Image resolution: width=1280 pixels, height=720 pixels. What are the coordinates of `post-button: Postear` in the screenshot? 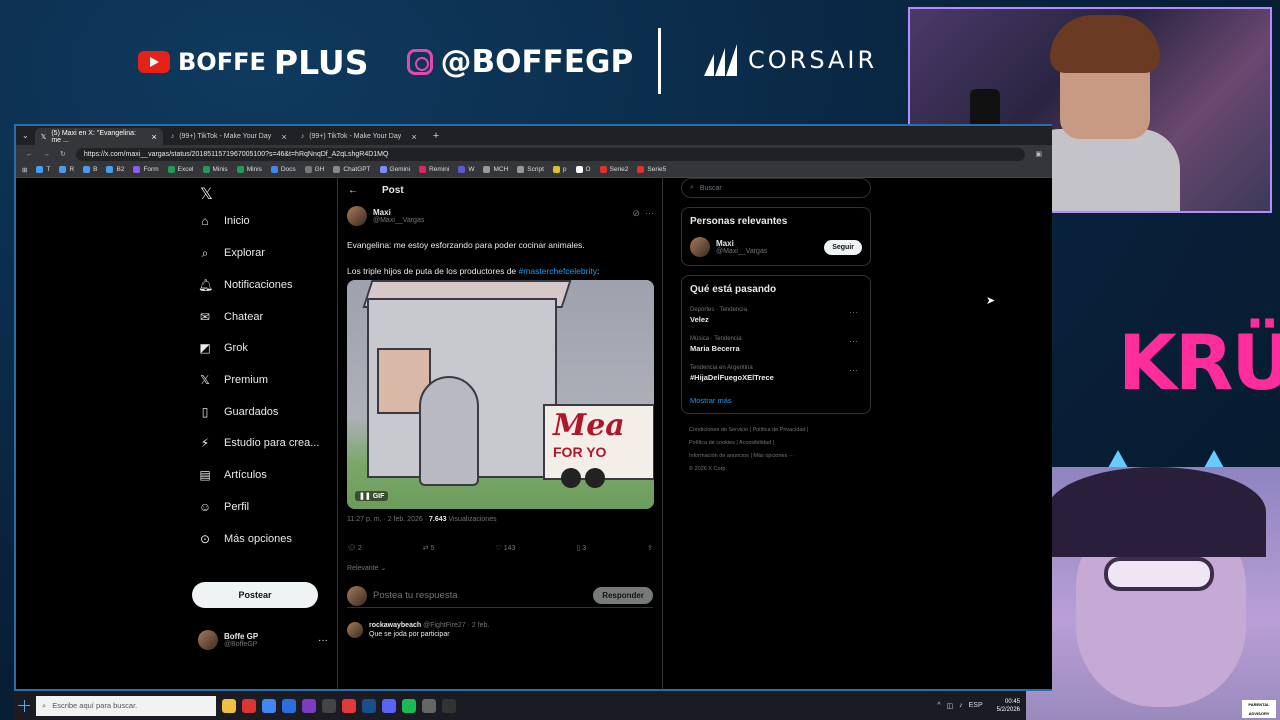 It's located at (255, 595).